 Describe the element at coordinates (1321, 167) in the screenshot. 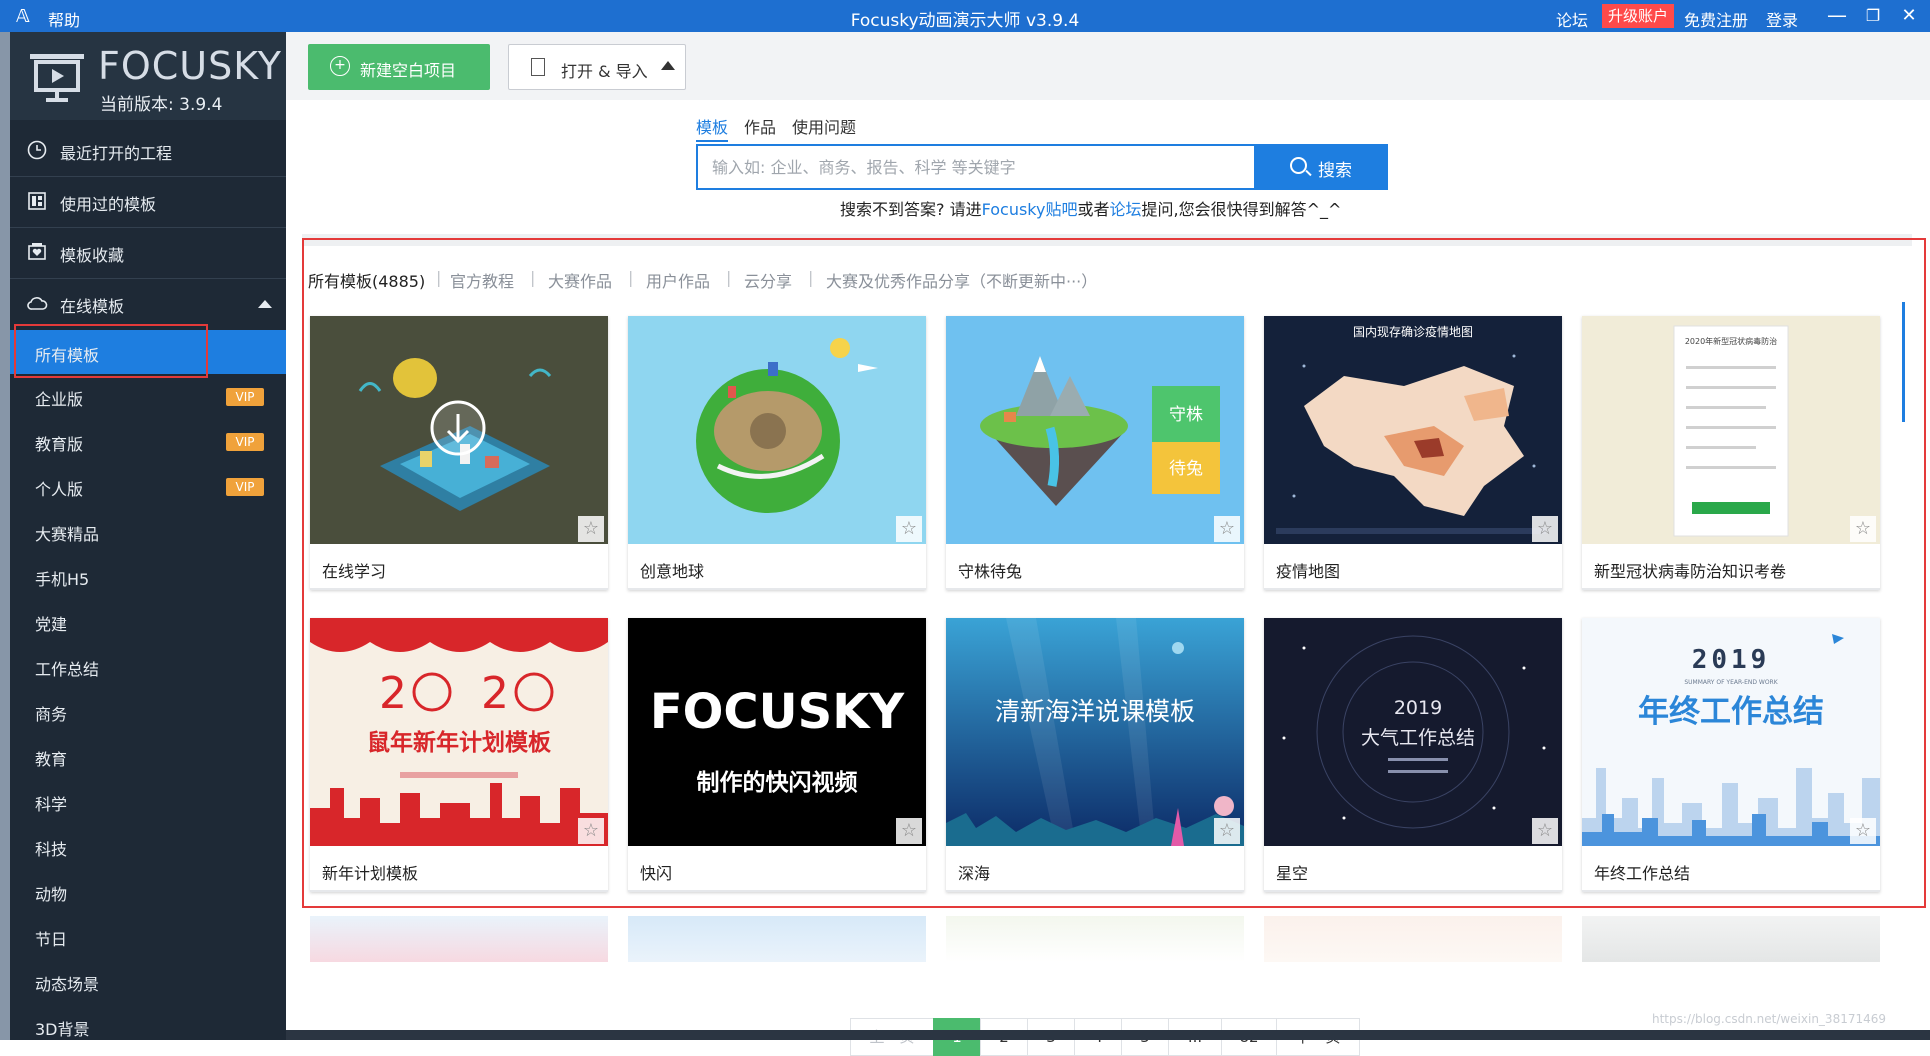

I see `search-button: 搜索` at that location.